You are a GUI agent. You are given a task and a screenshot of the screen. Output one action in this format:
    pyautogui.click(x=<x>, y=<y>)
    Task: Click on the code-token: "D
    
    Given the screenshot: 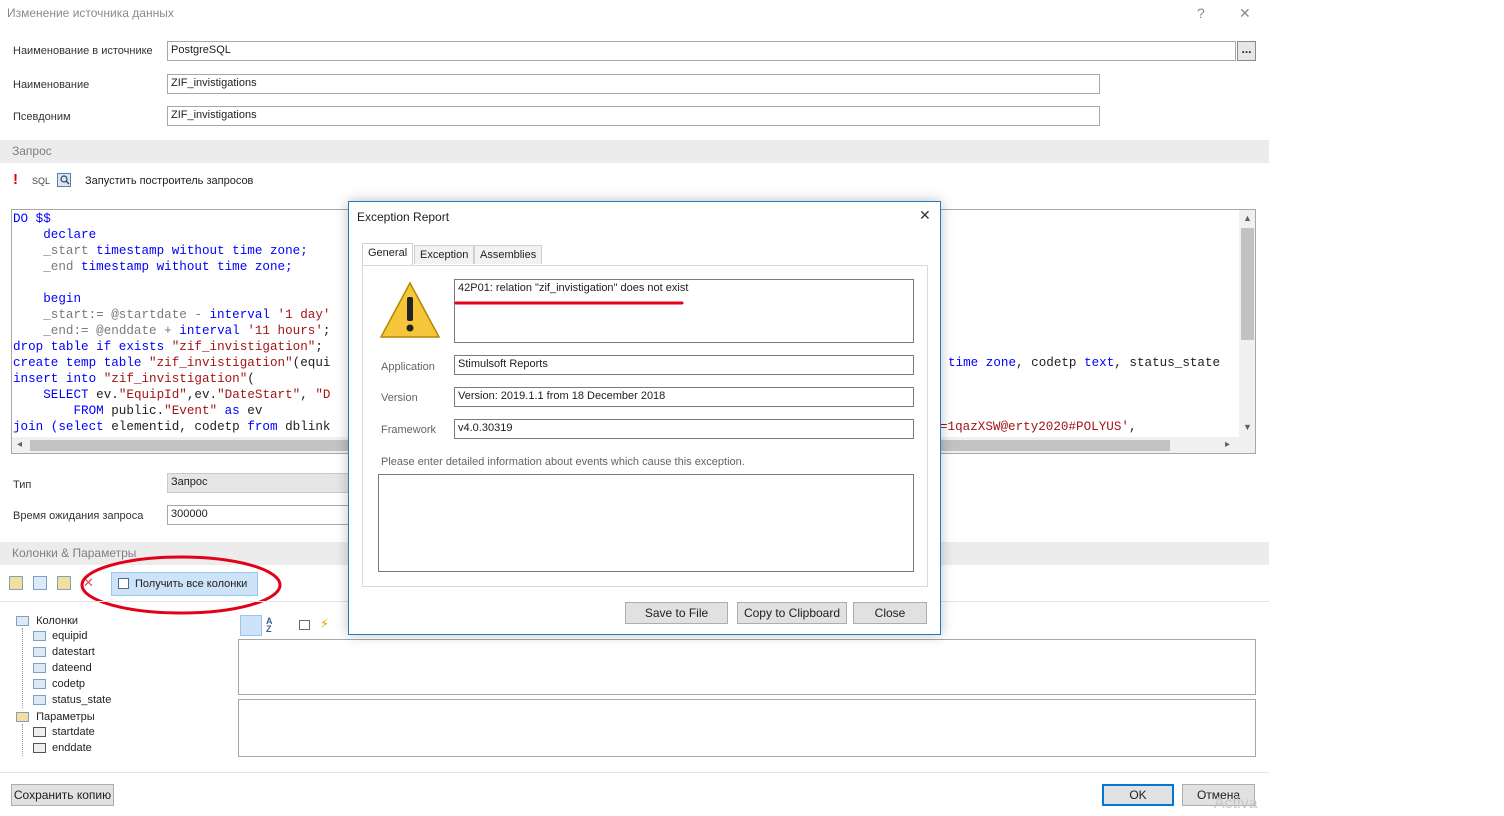 What is the action you would take?
    pyautogui.click(x=323, y=395)
    